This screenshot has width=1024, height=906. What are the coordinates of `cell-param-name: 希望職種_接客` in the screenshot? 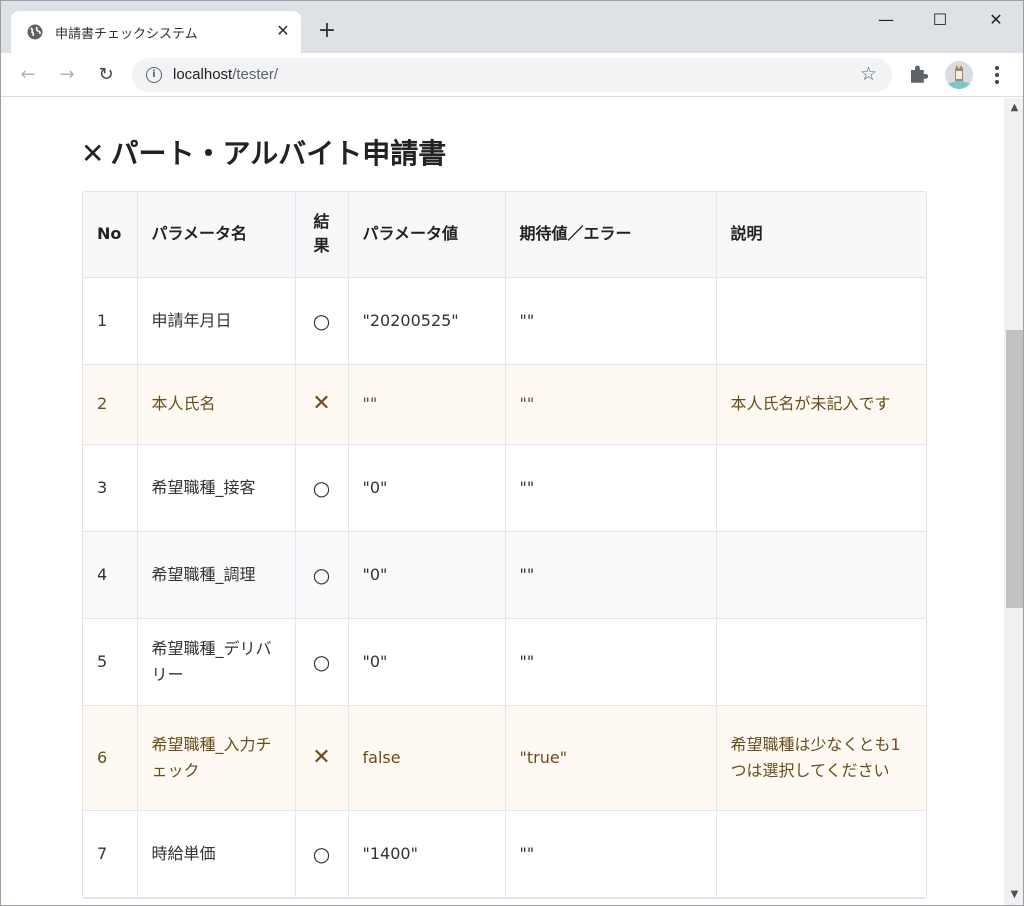 It's located at (216, 488).